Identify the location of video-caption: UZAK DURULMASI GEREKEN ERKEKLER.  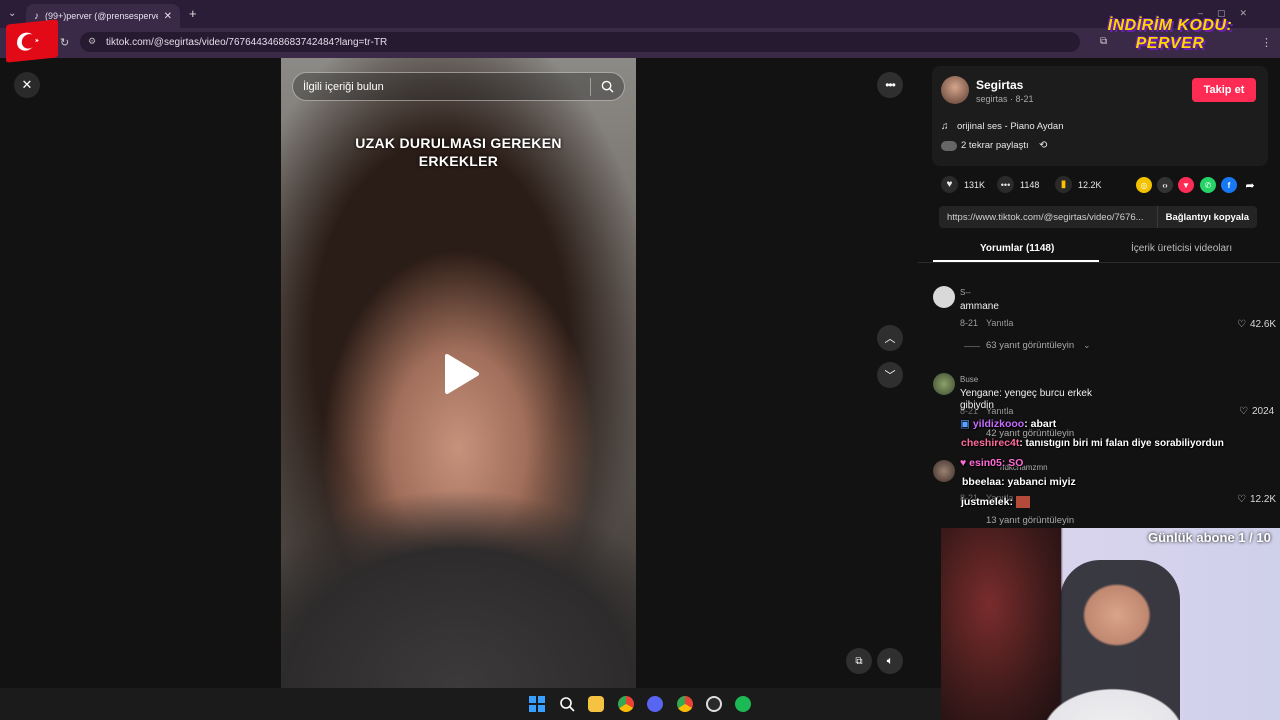
(458, 152).